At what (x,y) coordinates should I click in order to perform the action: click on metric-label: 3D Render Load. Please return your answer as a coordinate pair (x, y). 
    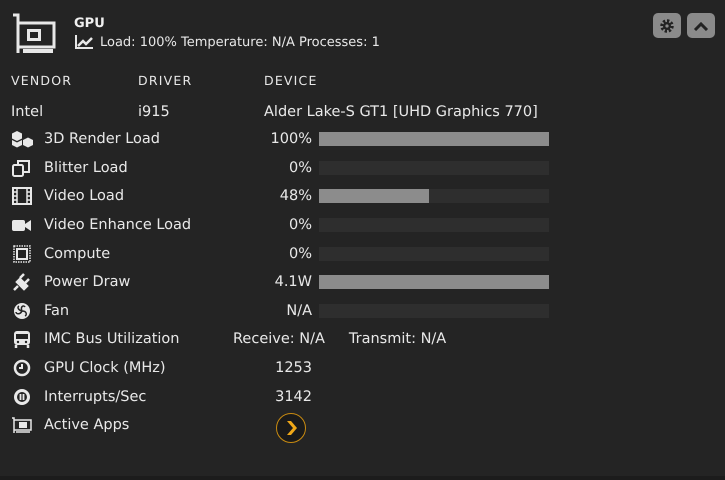
    Looking at the image, I should click on (103, 139).